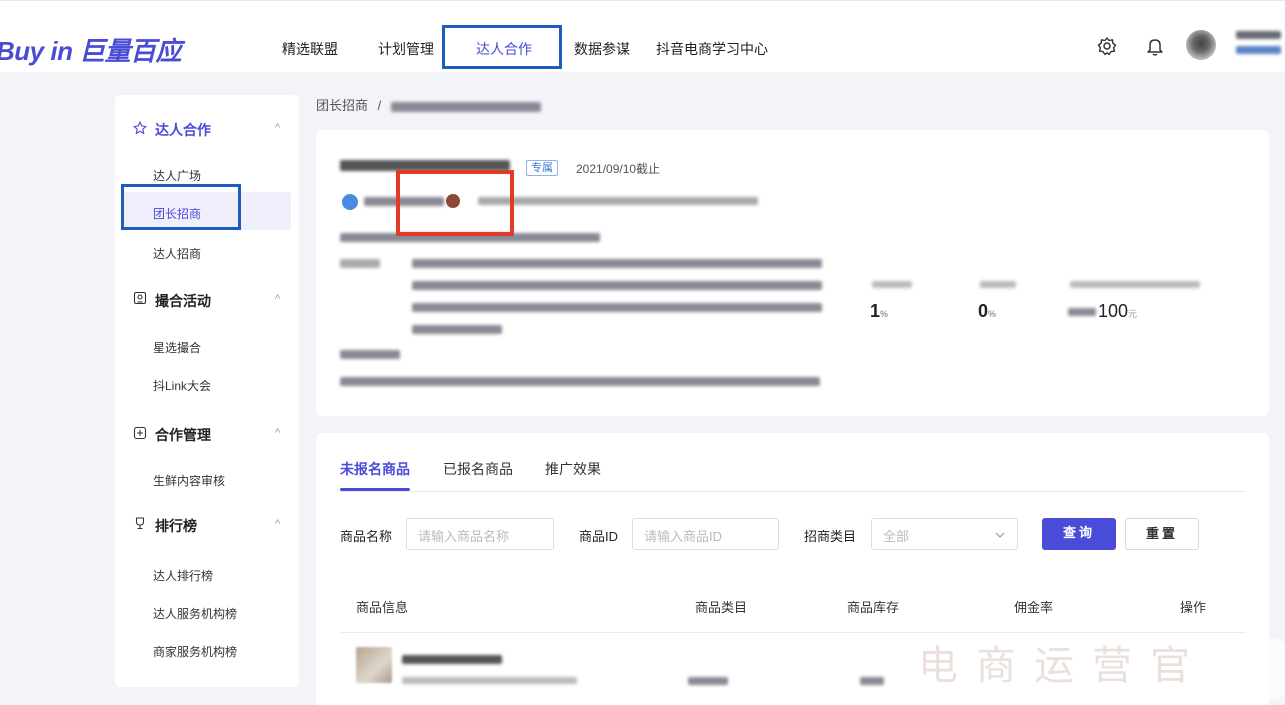 This screenshot has height=705, width=1285. I want to click on notification-bell-icon, so click(1155, 46).